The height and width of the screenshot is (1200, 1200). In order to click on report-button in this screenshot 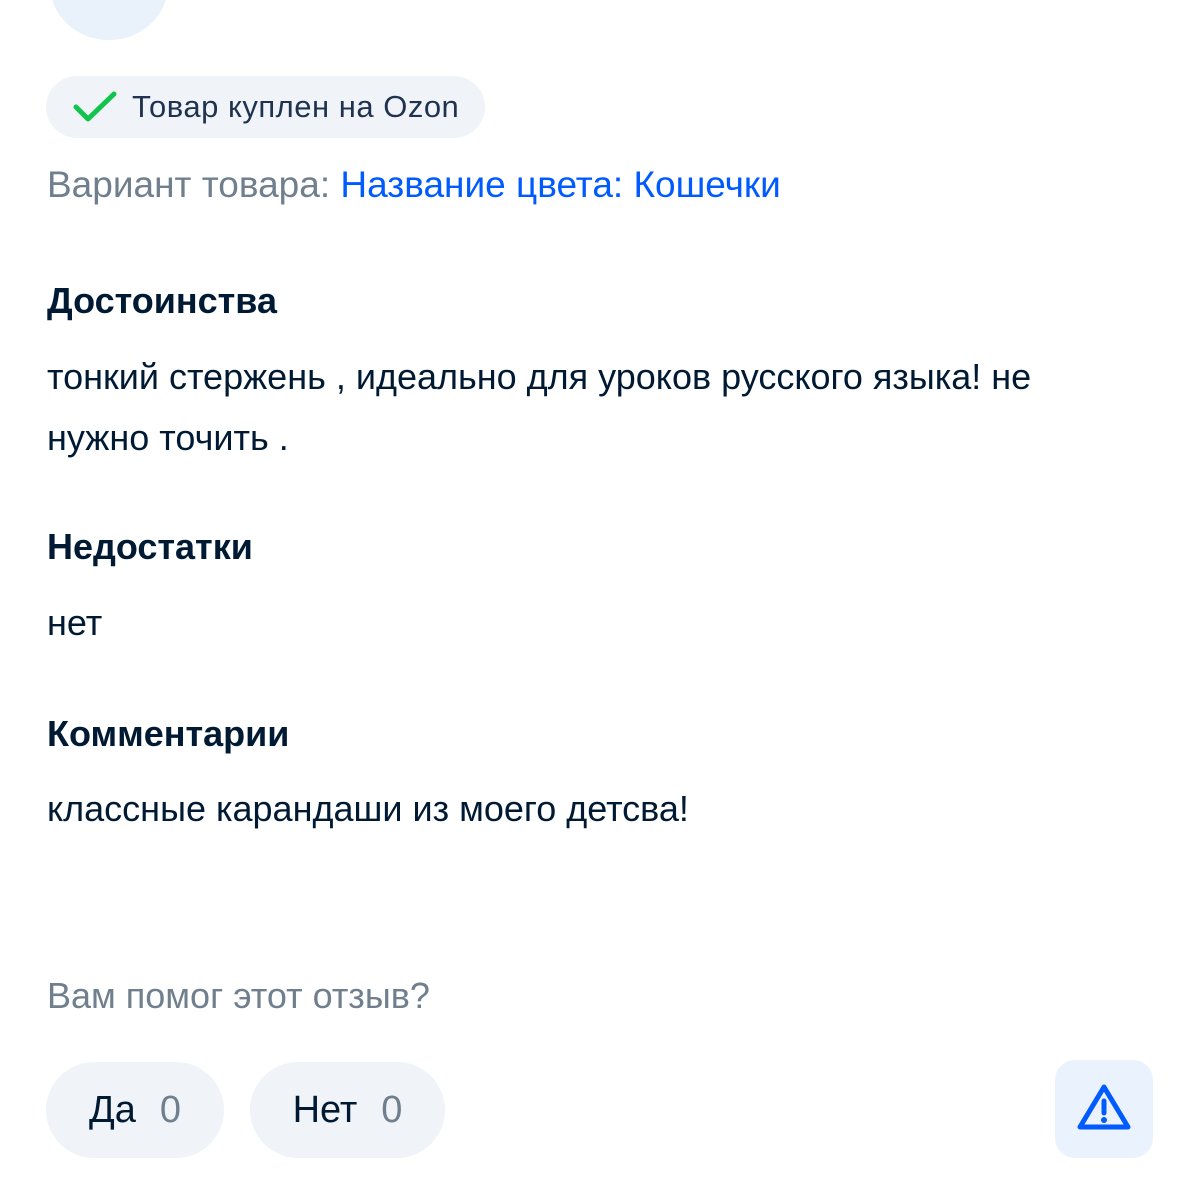, I will do `click(1104, 1109)`.